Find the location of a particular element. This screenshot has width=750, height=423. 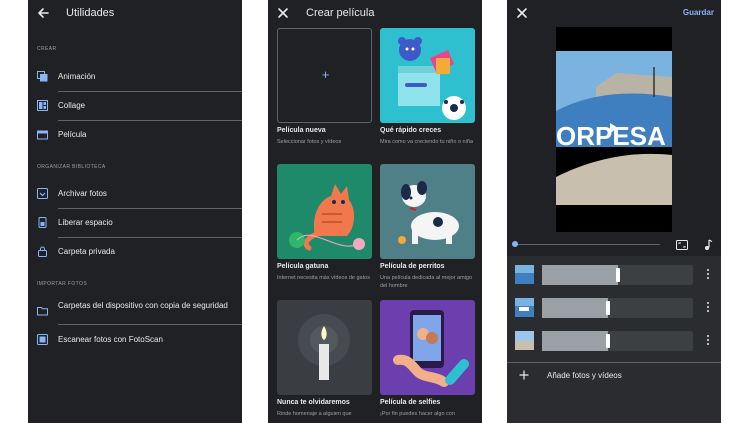

card-subtitle: ¡Por fin puedes hacer algo con is located at coordinates (417, 414).